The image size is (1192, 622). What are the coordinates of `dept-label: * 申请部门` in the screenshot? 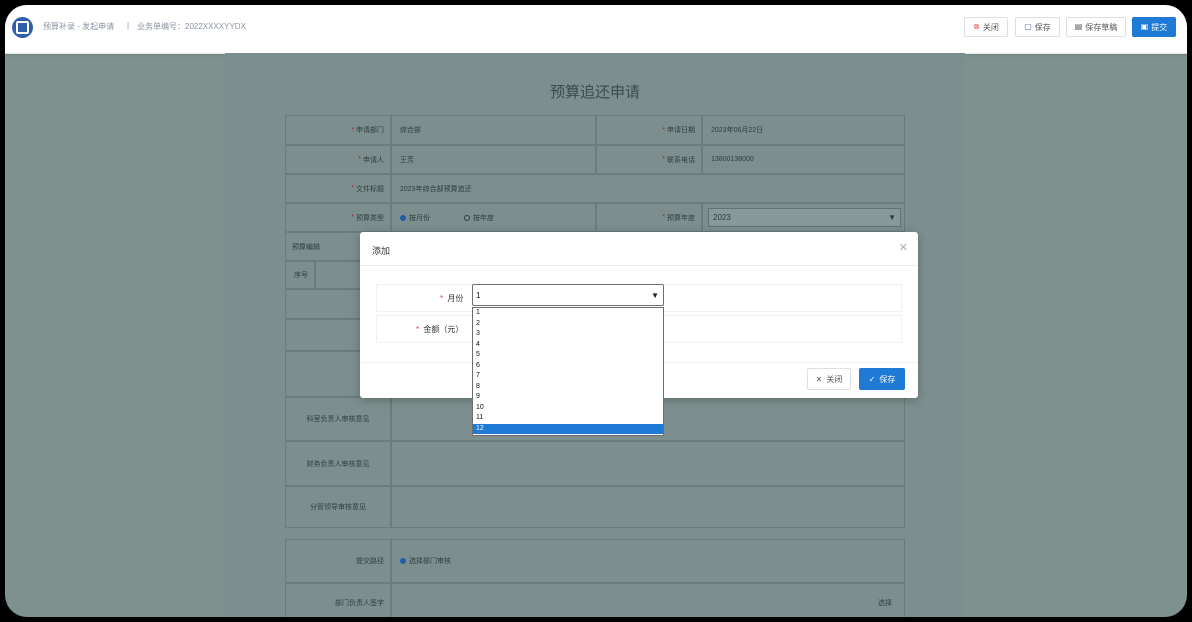 It's located at (338, 130).